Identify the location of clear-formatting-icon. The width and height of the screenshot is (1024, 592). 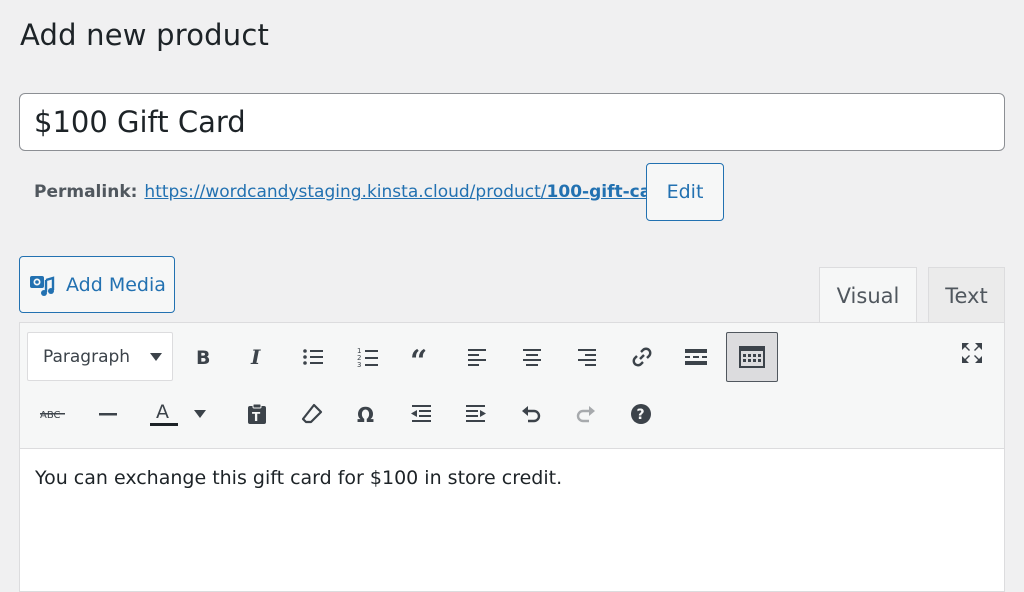
(312, 413).